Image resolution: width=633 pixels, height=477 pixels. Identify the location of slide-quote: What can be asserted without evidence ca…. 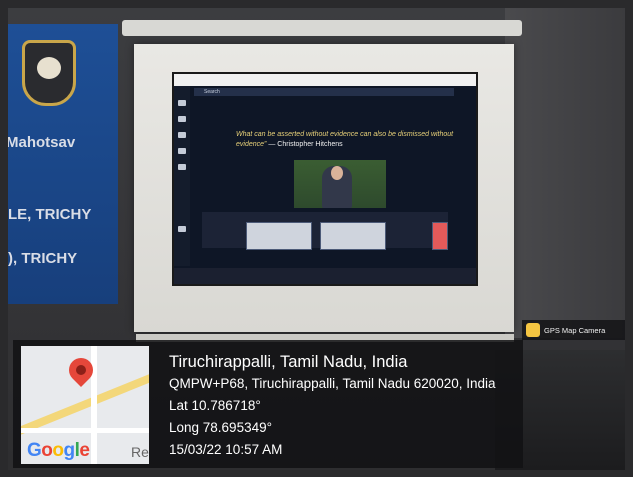
(351, 140).